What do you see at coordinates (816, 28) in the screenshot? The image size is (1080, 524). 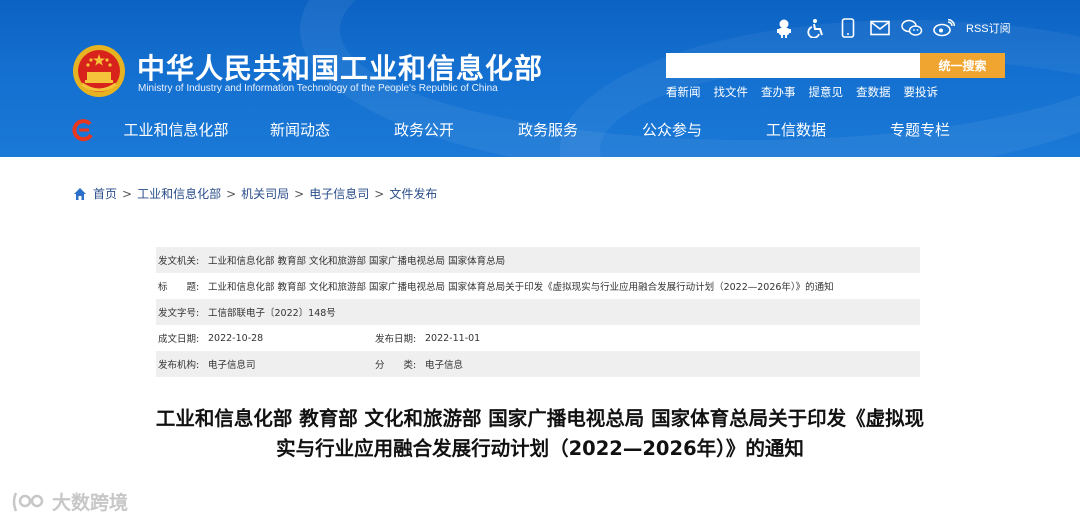 I see `accessibility-icon` at bounding box center [816, 28].